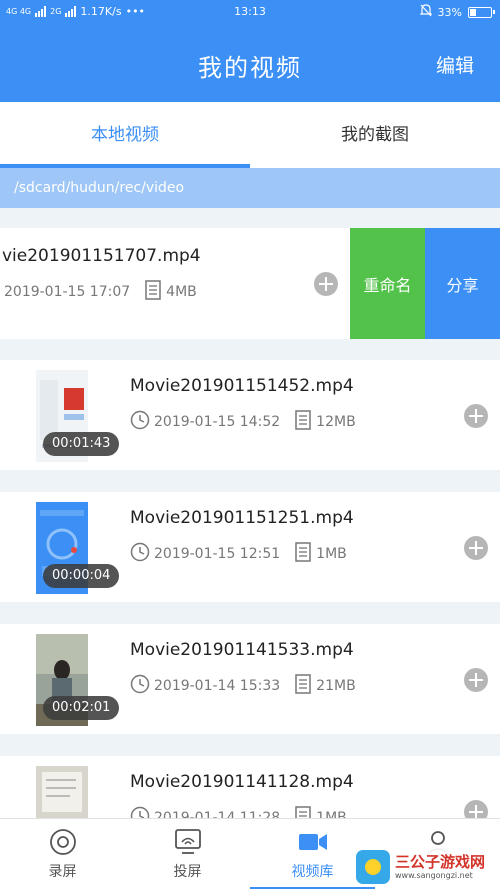 This screenshot has width=500, height=889. What do you see at coordinates (217, 686) in the screenshot?
I see `video-date: 2019-01-14 15:33` at bounding box center [217, 686].